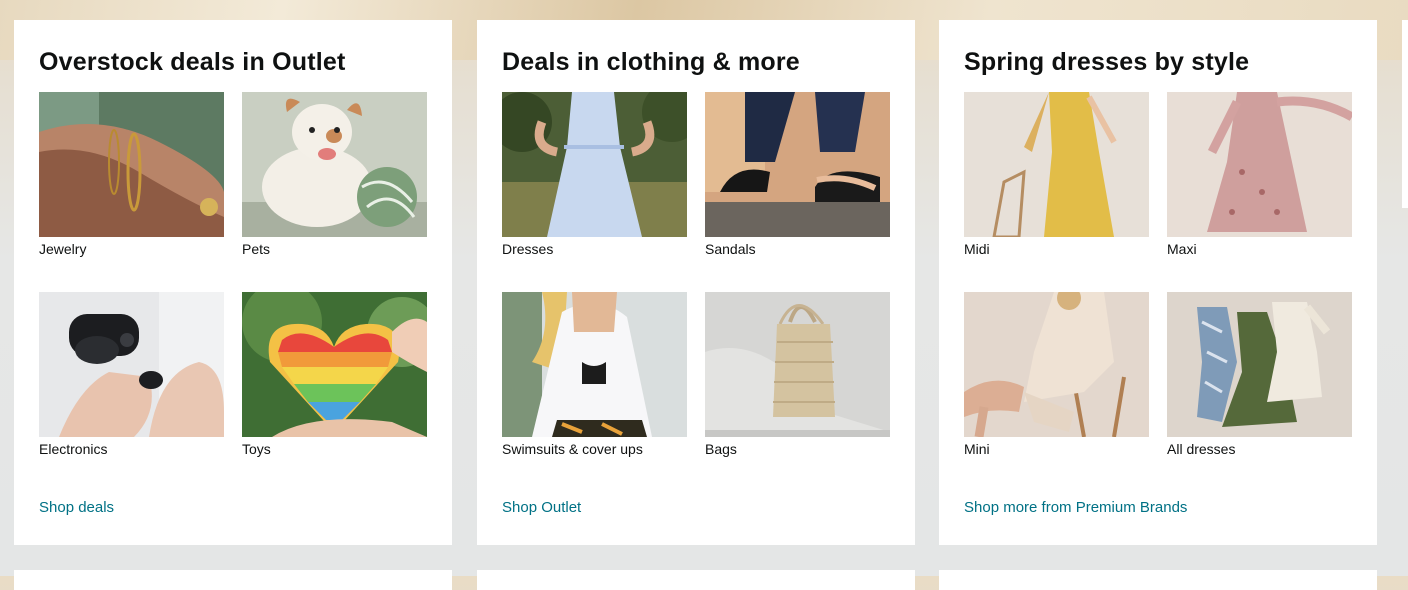 The height and width of the screenshot is (590, 1408). I want to click on card-title: Spring dresses by style, so click(1107, 62).